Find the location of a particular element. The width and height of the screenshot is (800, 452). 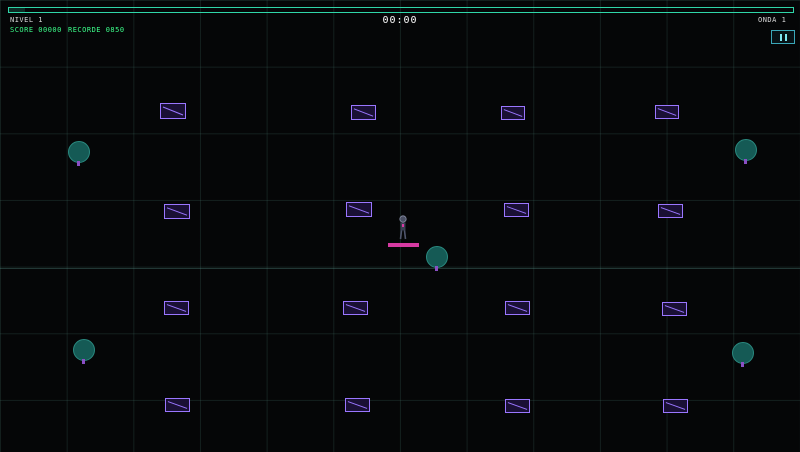

pause-icon-bar is located at coordinates (786, 37).